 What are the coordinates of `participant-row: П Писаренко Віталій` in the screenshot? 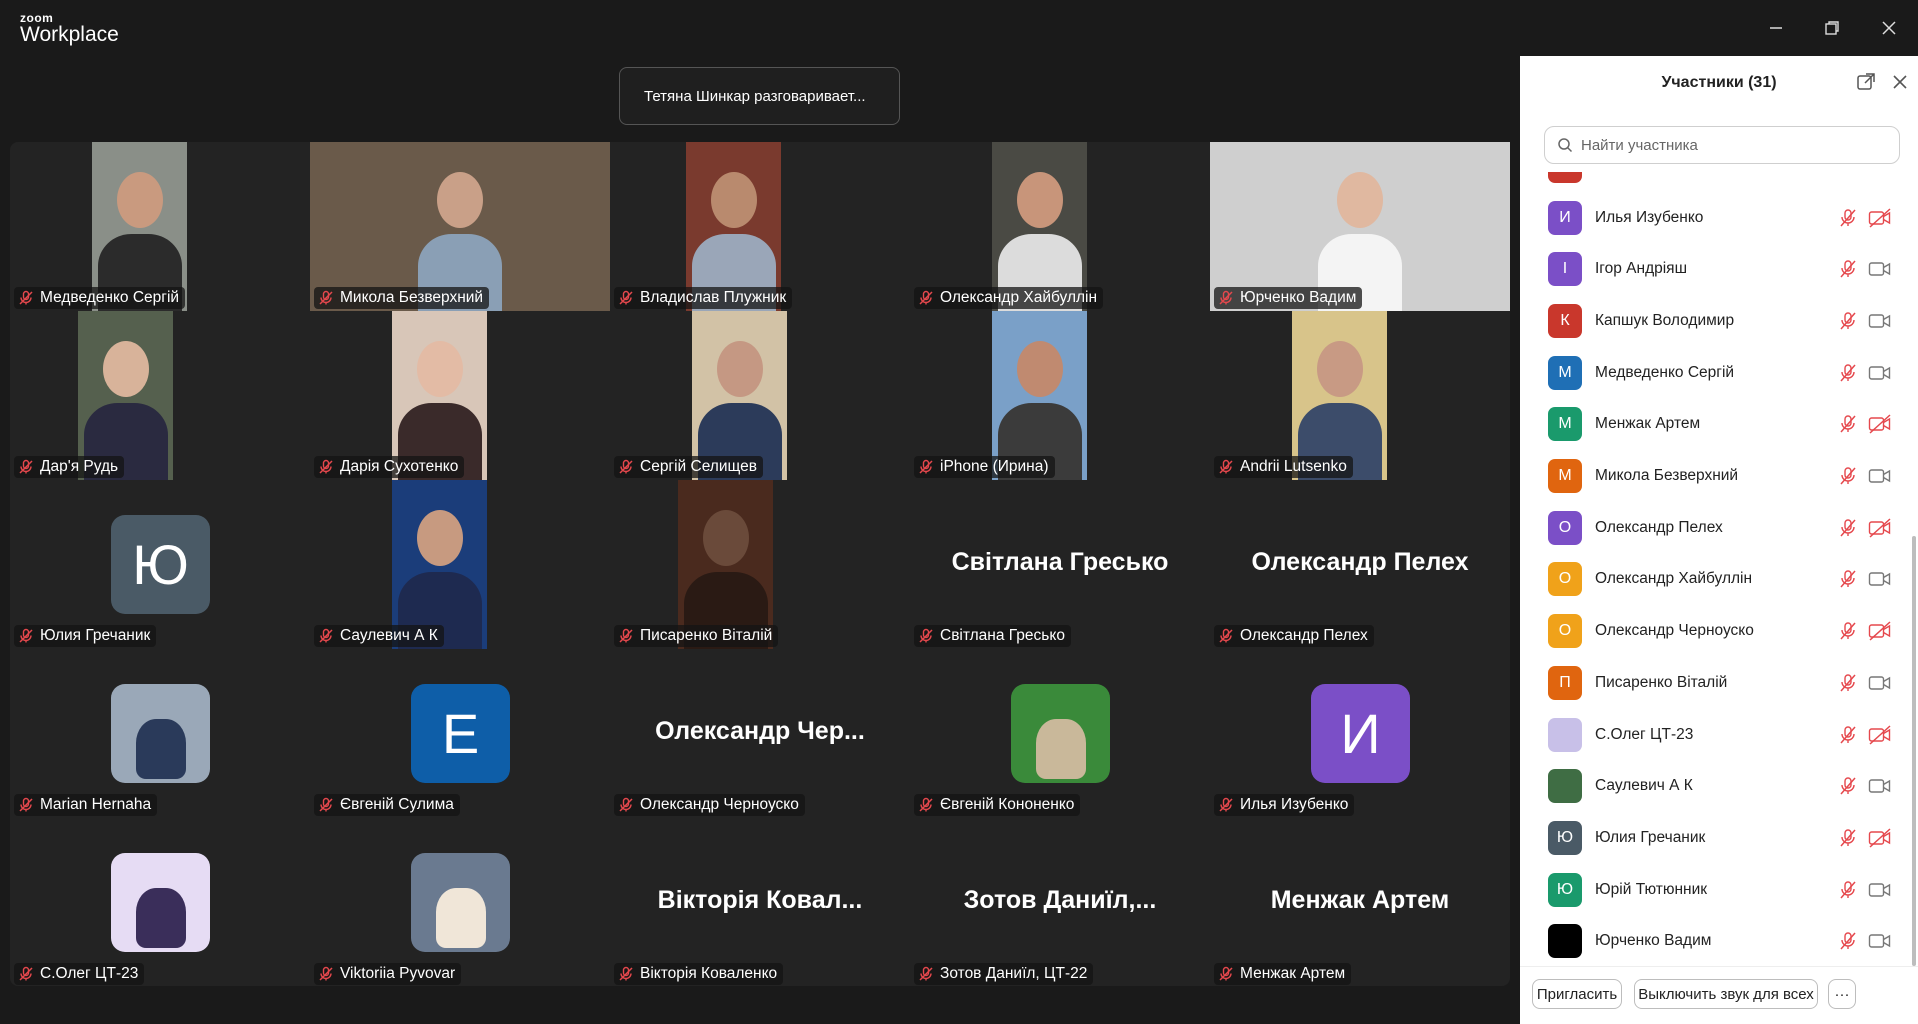 It's located at (1719, 682).